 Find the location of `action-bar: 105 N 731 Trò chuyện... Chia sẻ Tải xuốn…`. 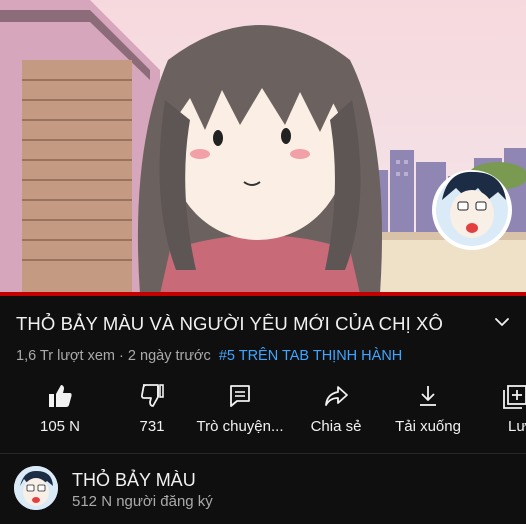

action-bar: 105 N 731 Trò chuyện... Chia sẻ Tải xuốn… is located at coordinates (263, 415).